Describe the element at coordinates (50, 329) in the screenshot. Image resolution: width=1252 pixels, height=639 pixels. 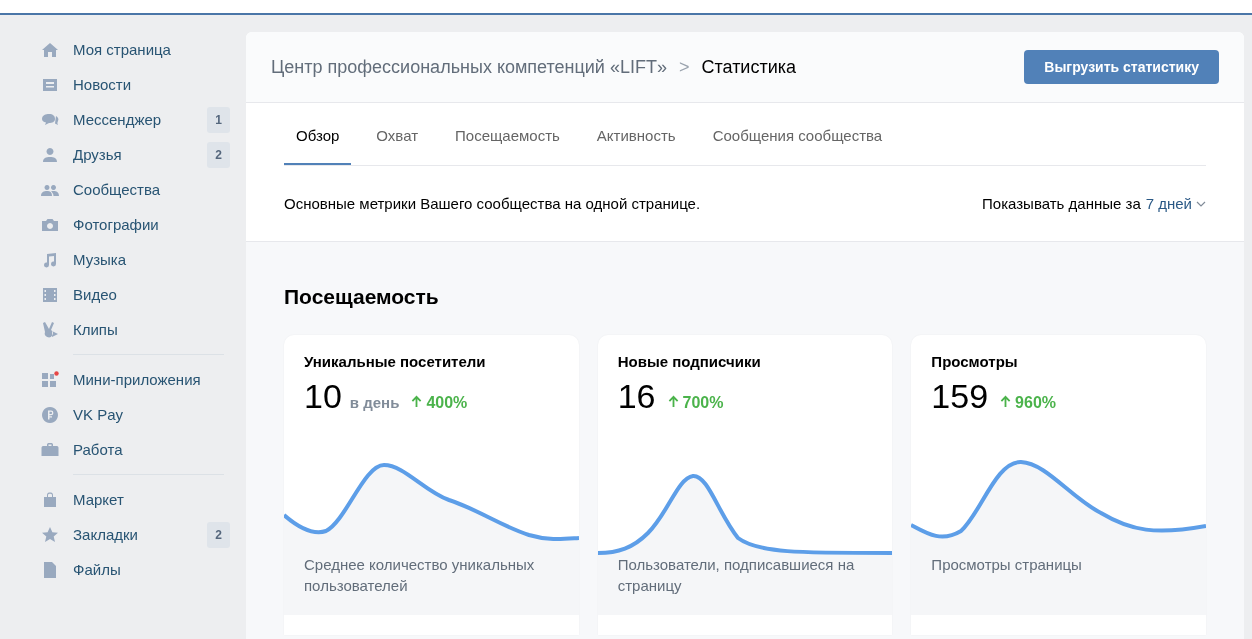
I see `clips-icon` at that location.